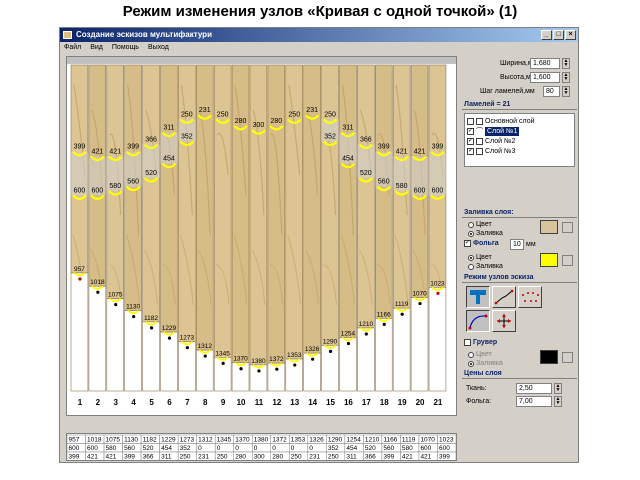 Image resolution: width=640 pixels, height=480 pixels. Describe the element at coordinates (549, 260) in the screenshot. I see `foil-swatch` at that location.